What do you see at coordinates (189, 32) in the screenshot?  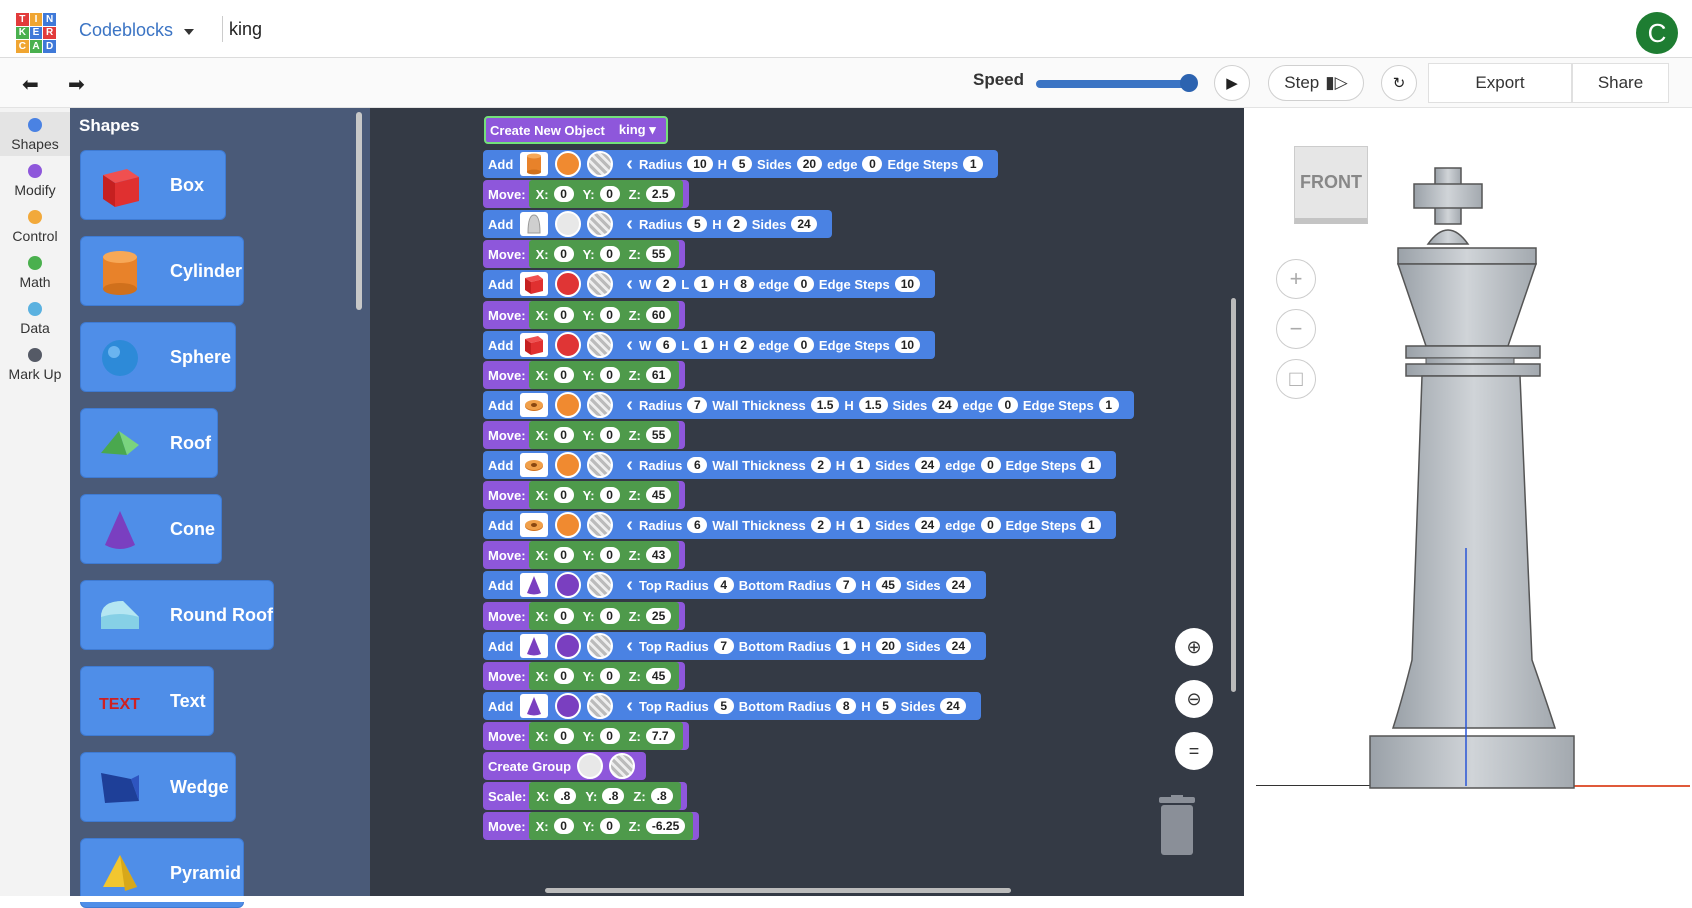 I see `chevron-down-icon` at bounding box center [189, 32].